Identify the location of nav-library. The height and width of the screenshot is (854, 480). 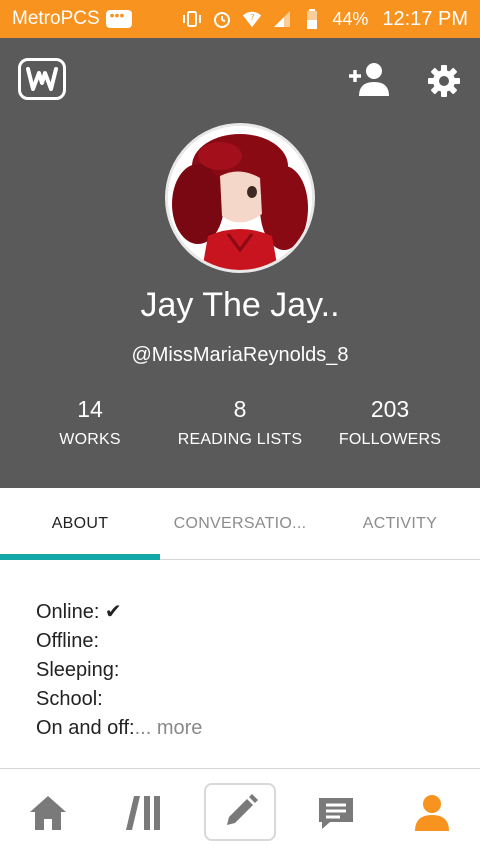
(144, 813).